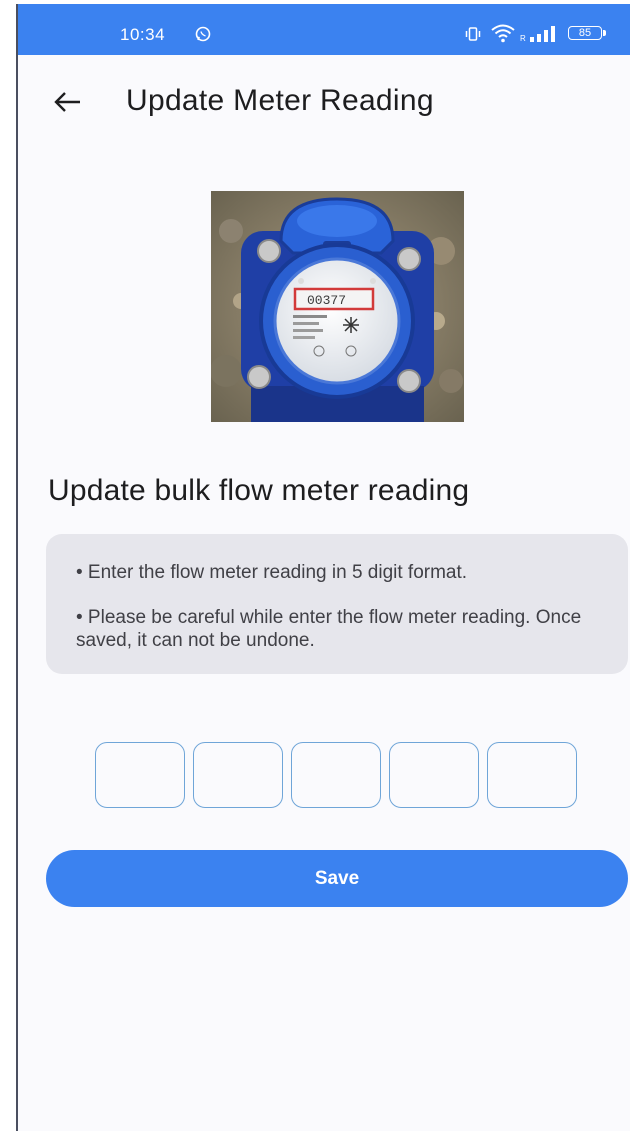 The image size is (631, 1131). Describe the element at coordinates (537, 34) in the screenshot. I see `signal-icon: R` at that location.